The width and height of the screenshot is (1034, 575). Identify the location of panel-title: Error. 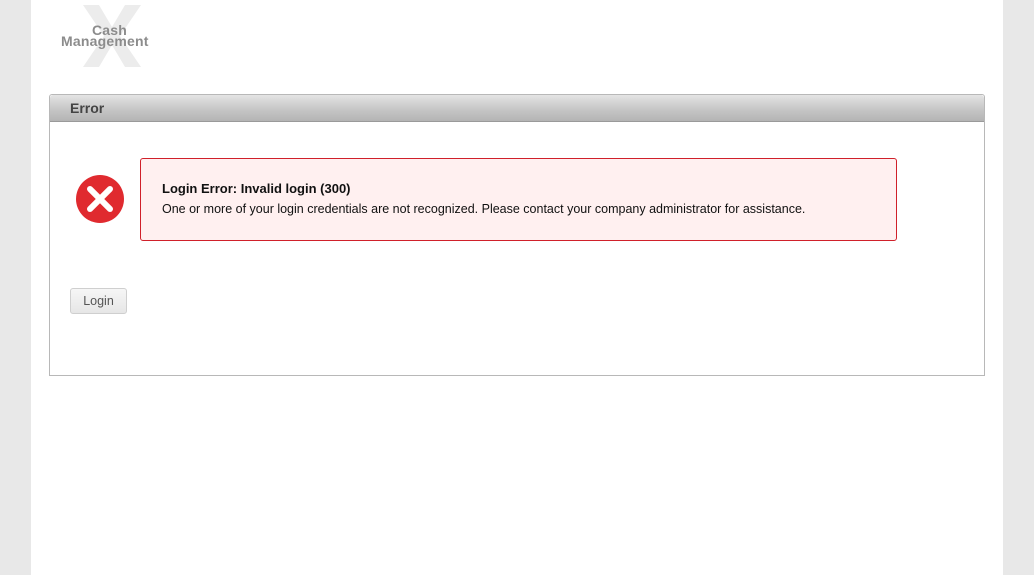
(87, 108).